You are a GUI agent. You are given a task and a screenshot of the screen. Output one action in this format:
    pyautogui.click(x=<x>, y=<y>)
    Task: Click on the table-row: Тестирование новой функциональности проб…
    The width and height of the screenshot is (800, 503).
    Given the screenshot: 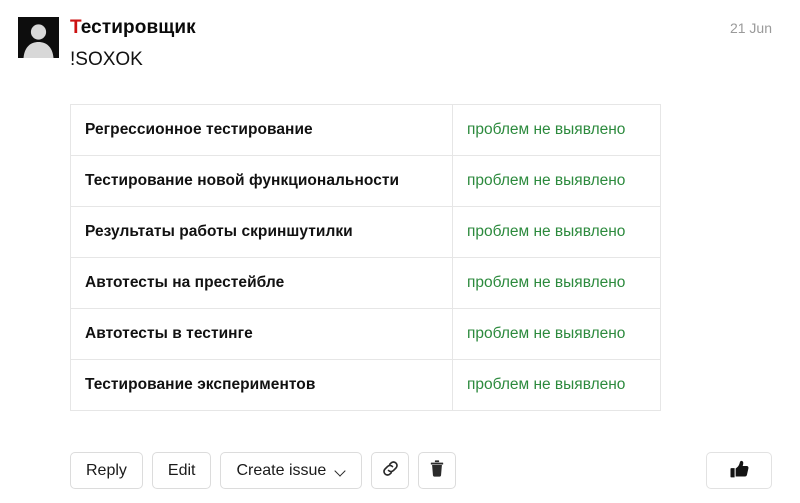 What is the action you would take?
    pyautogui.click(x=365, y=181)
    